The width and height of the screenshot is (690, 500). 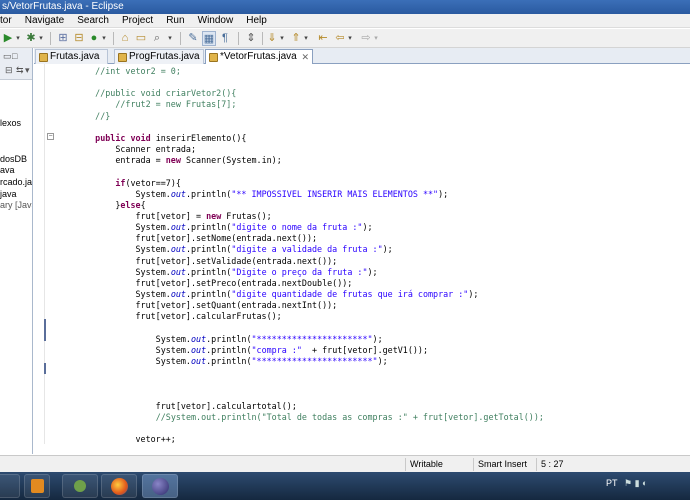 What do you see at coordinates (282, 38) in the screenshot?
I see `next-annotation-dropdown-icon: ▾` at bounding box center [282, 38].